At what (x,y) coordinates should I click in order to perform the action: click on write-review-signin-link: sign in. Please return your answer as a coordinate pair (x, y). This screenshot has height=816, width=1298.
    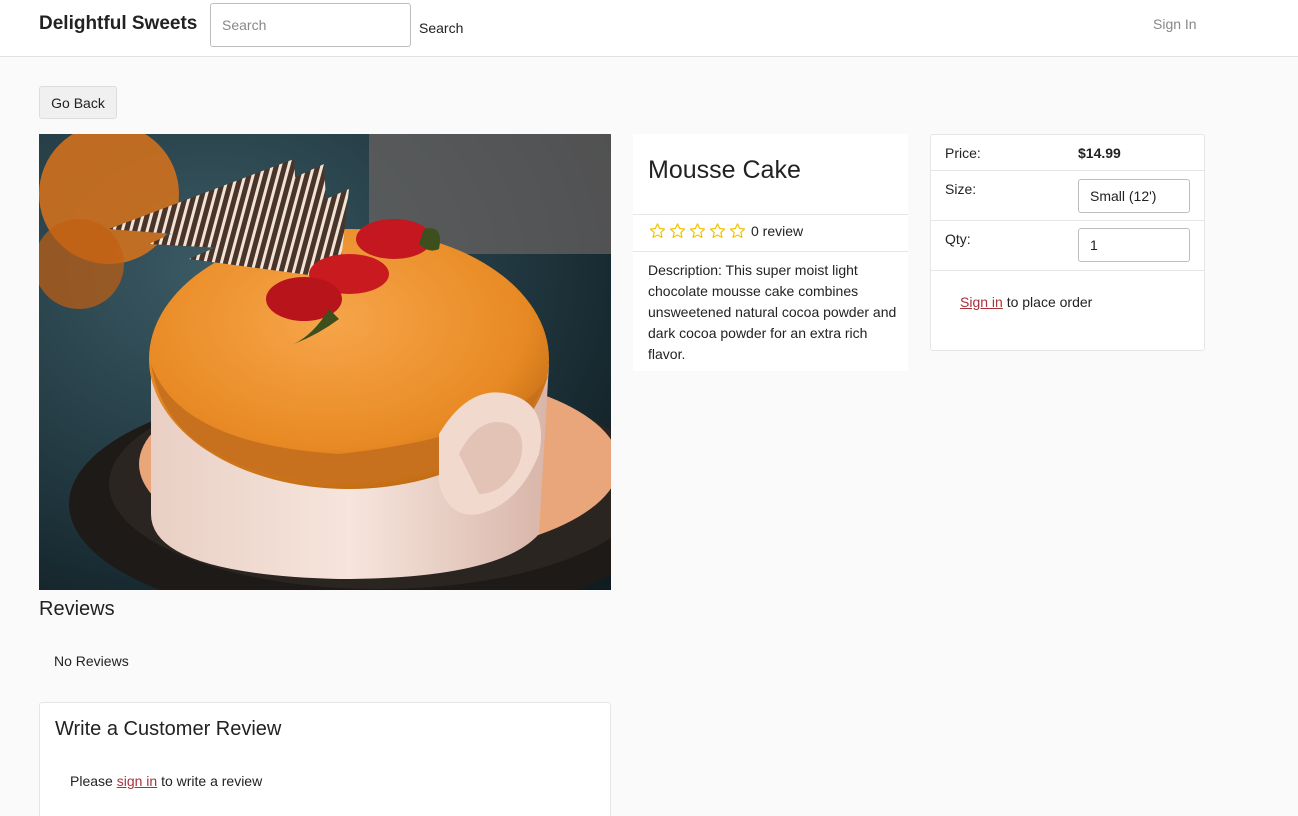
    Looking at the image, I should click on (137, 781).